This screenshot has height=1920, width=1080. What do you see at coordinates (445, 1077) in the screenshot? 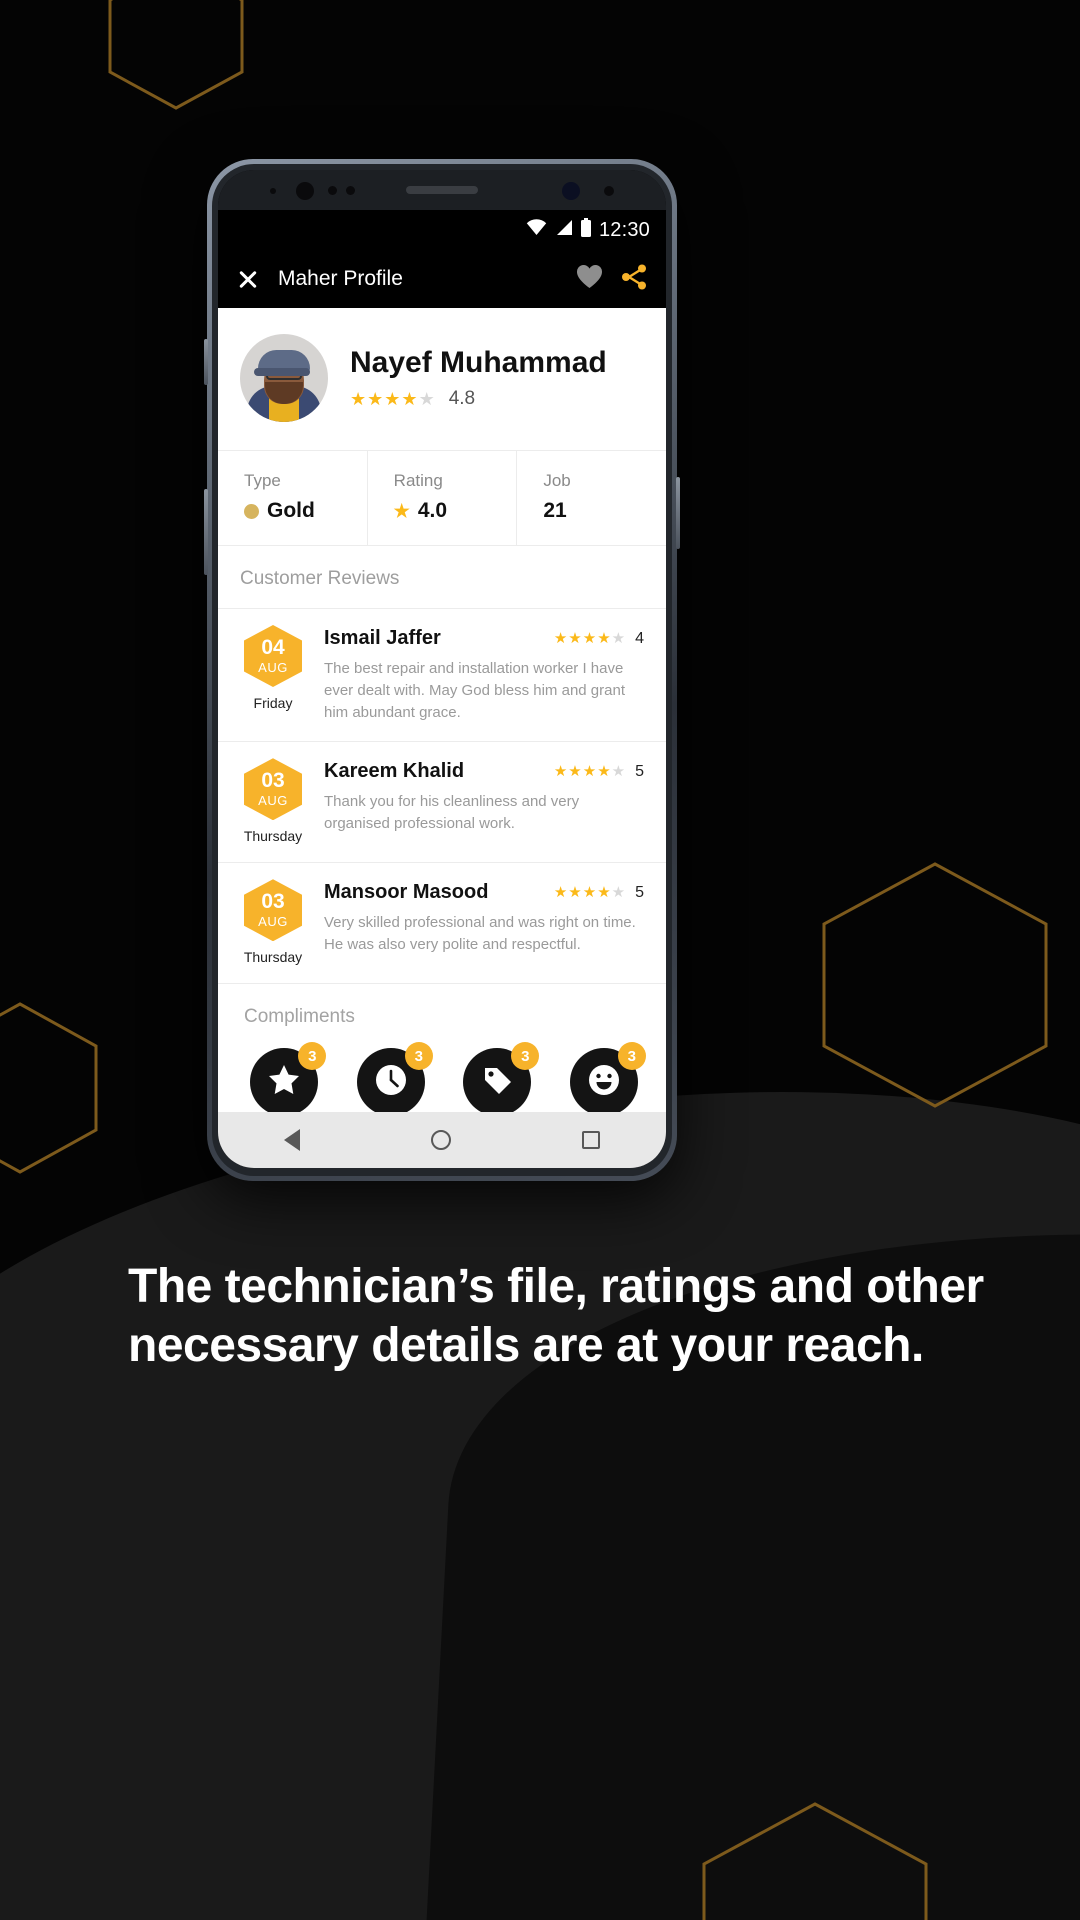
I see `compliments-row: 3 Good Quality` at bounding box center [445, 1077].